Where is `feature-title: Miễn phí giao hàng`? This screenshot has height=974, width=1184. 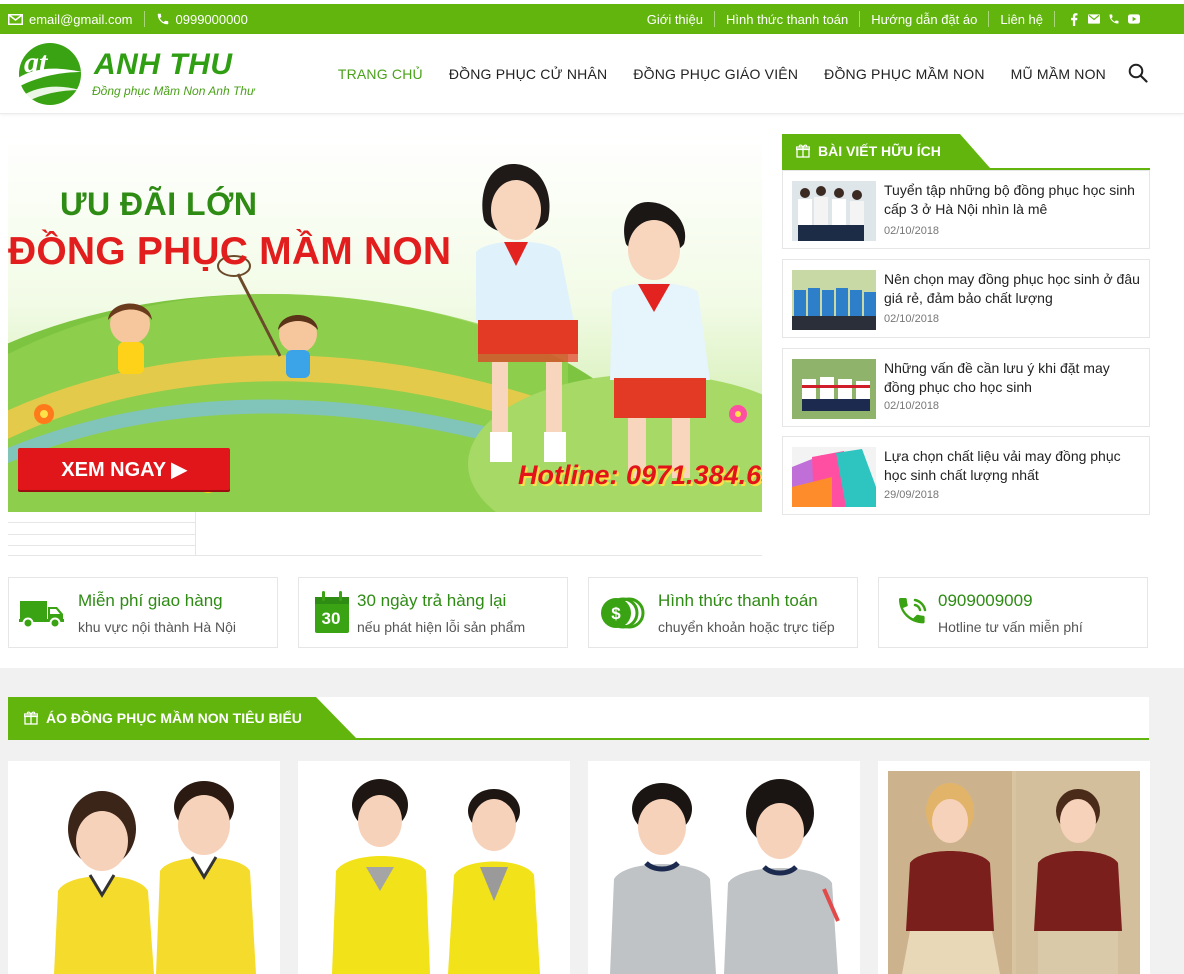
feature-title: Miễn phí giao hàng is located at coordinates (150, 600).